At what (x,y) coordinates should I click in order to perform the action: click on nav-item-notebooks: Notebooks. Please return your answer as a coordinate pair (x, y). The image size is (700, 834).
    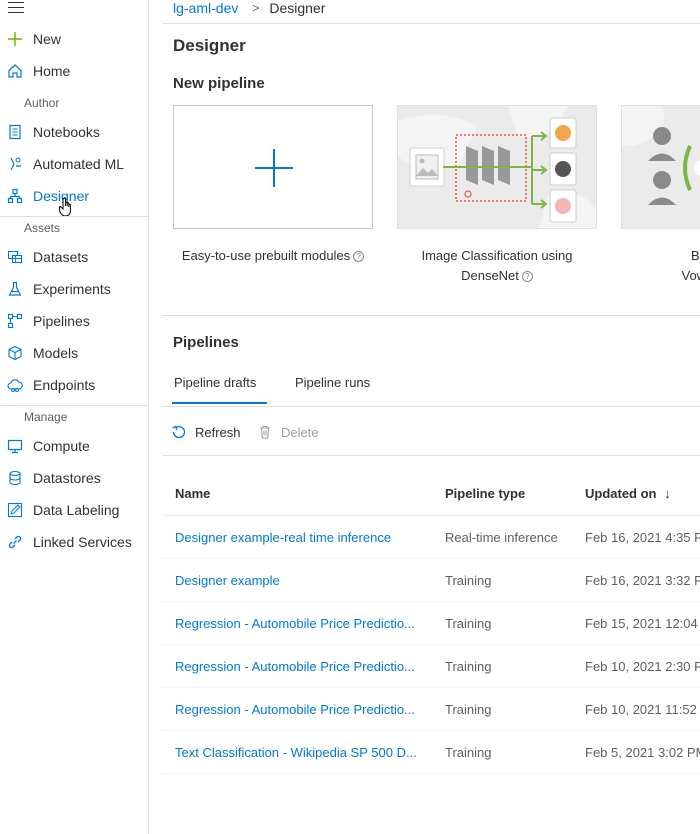
    Looking at the image, I should click on (74, 132).